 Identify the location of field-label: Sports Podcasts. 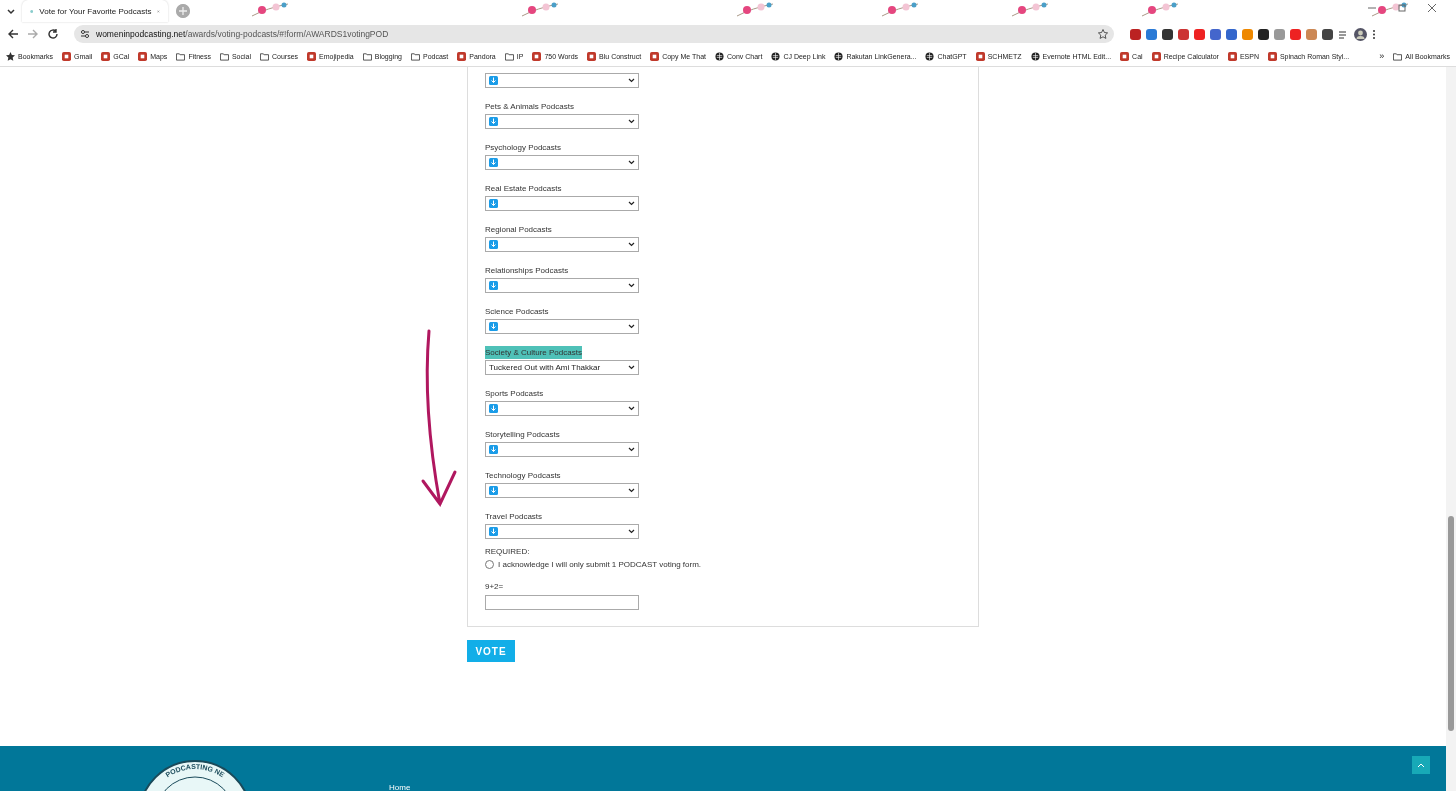
(514, 394).